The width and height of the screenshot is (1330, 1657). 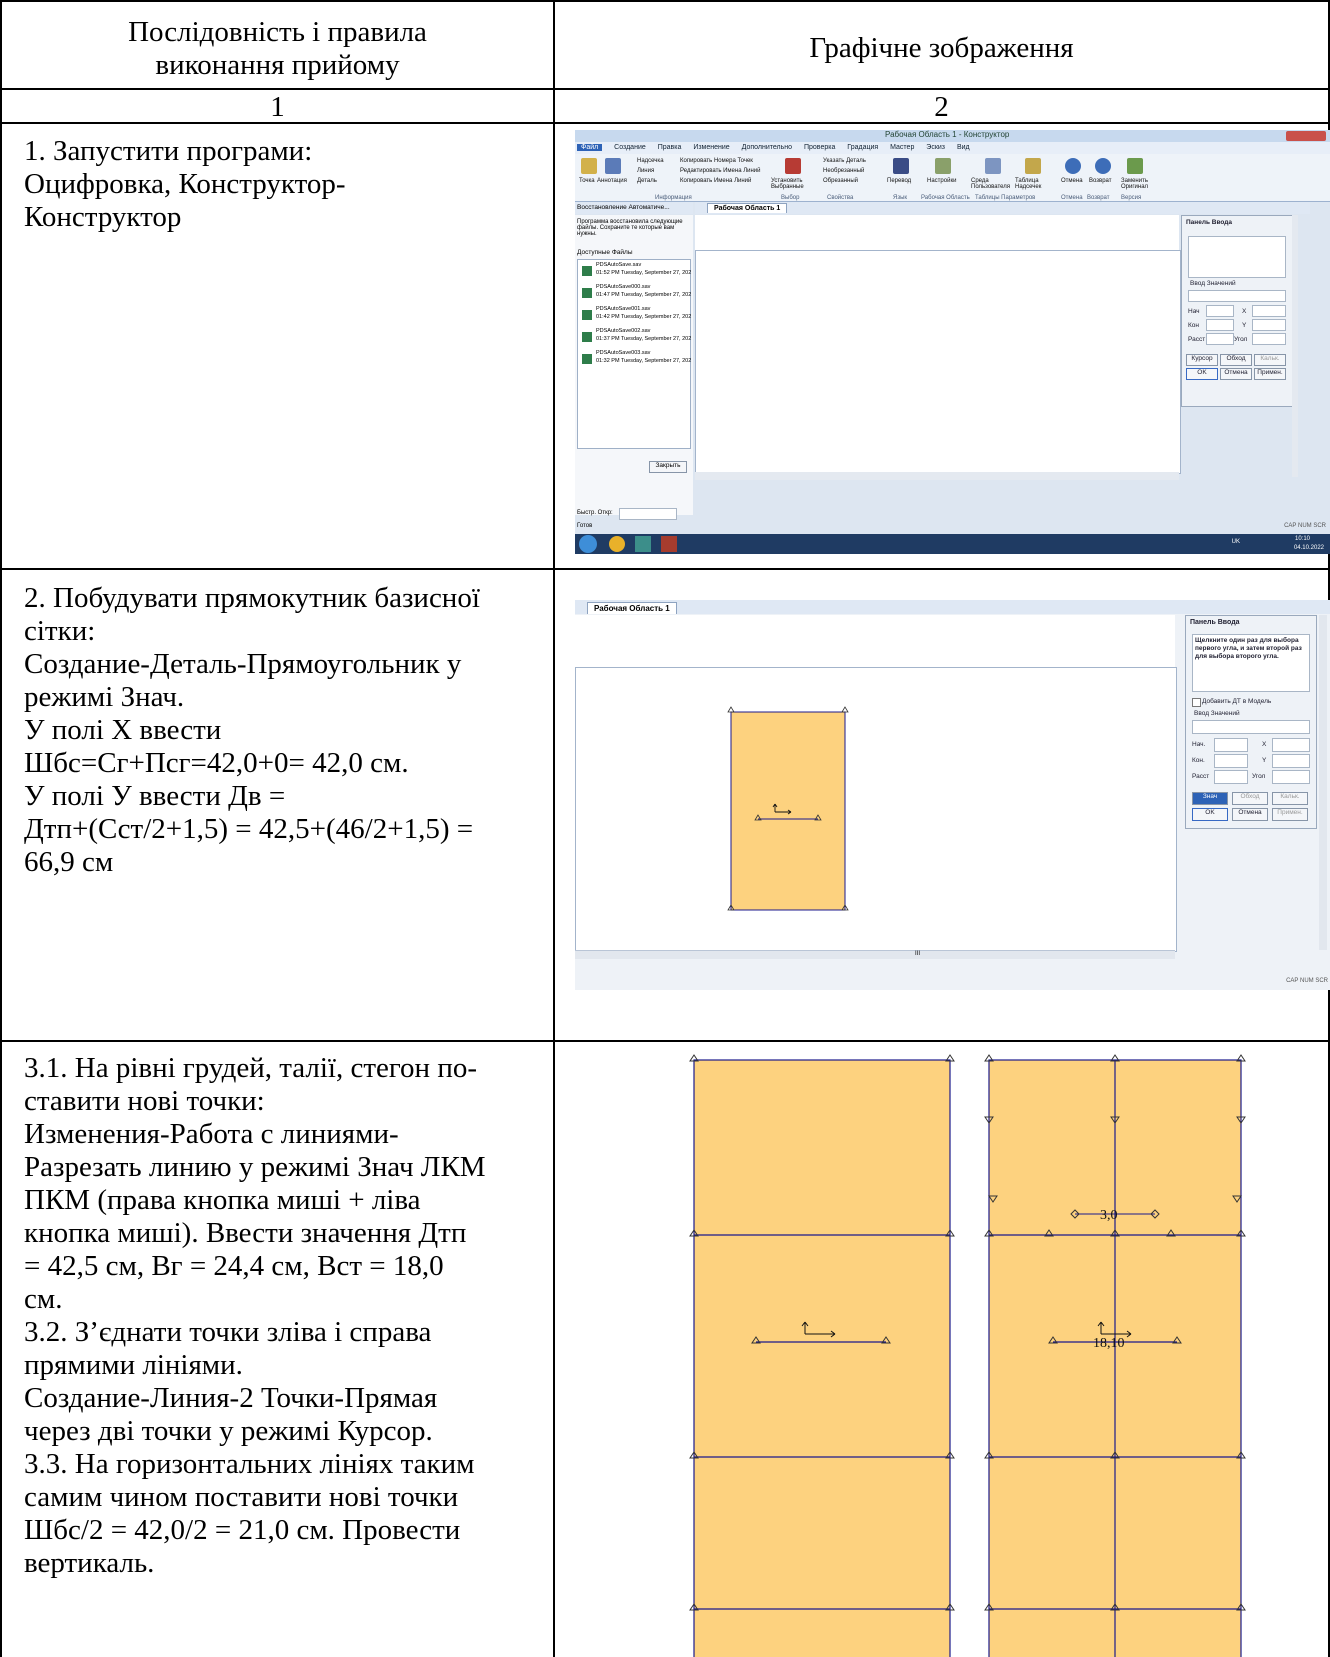 What do you see at coordinates (647, 181) in the screenshot?
I see `ribbon-button-piece: Деталь` at bounding box center [647, 181].